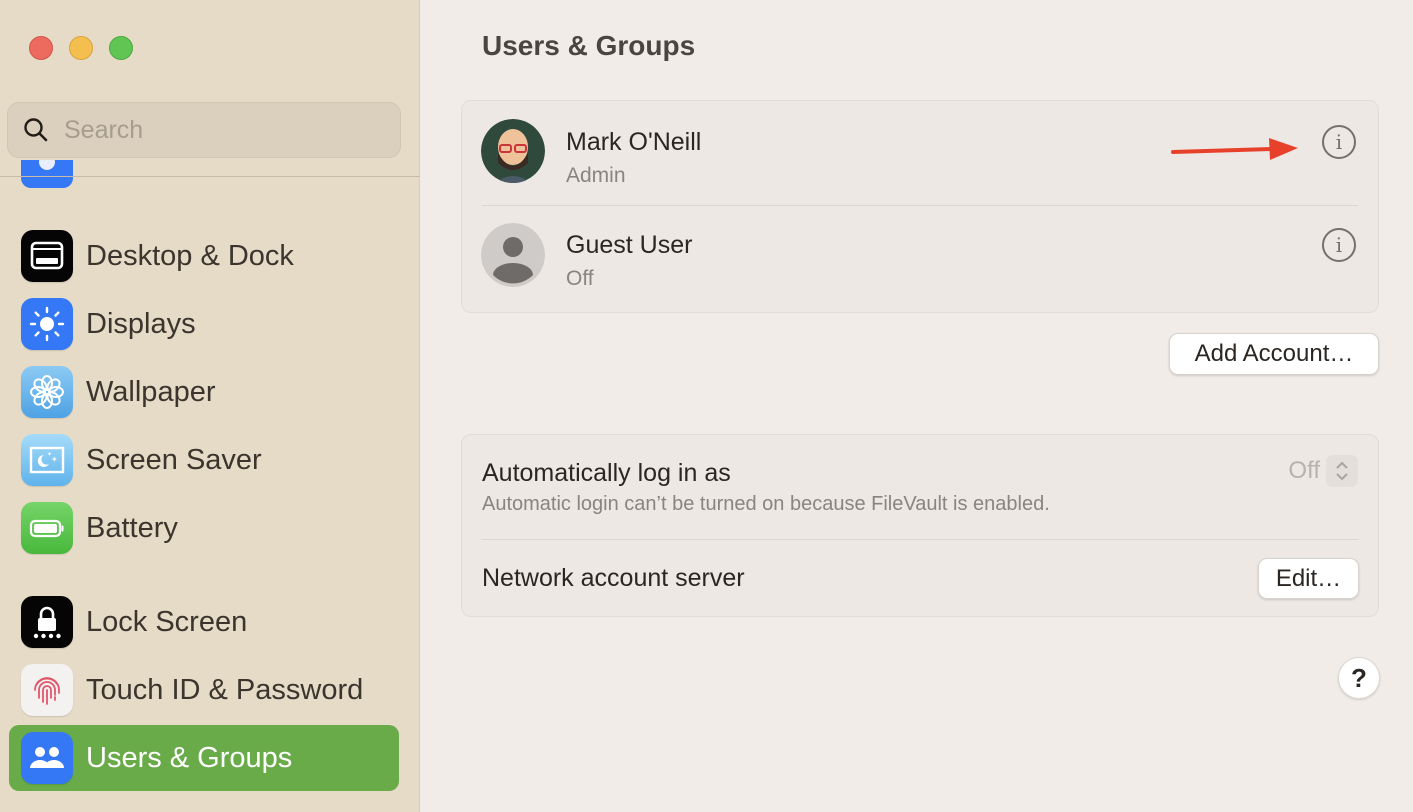  What do you see at coordinates (589, 45) in the screenshot?
I see `page-title: Users & Groups` at bounding box center [589, 45].